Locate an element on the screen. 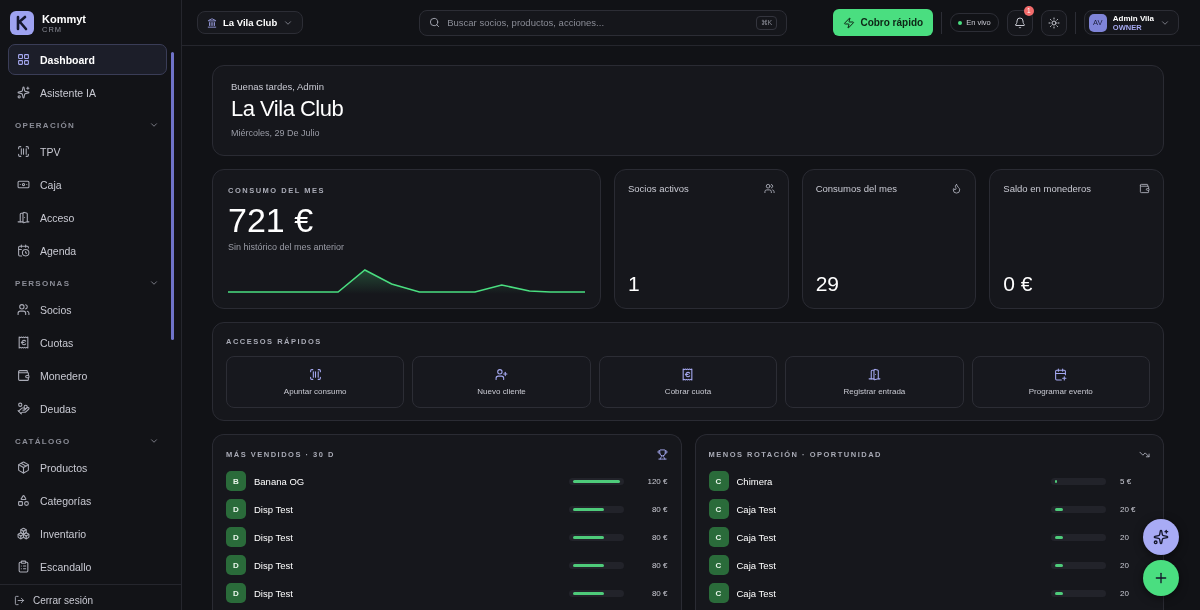 The height and width of the screenshot is (610, 1200). grid-icon is located at coordinates (23, 59).